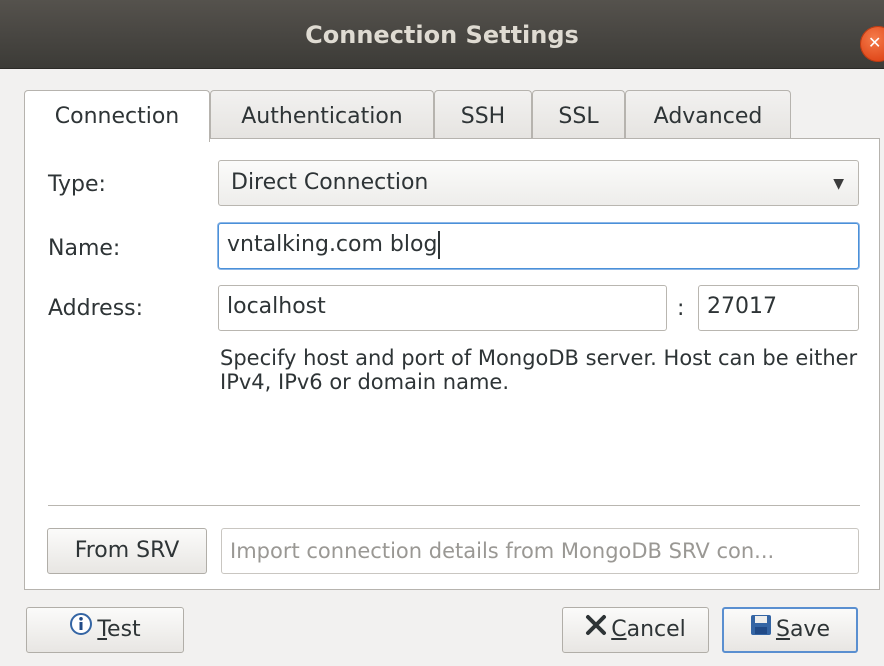 The image size is (884, 666). What do you see at coordinates (538, 246) in the screenshot?
I see `name-input: vntalking.com blog` at bounding box center [538, 246].